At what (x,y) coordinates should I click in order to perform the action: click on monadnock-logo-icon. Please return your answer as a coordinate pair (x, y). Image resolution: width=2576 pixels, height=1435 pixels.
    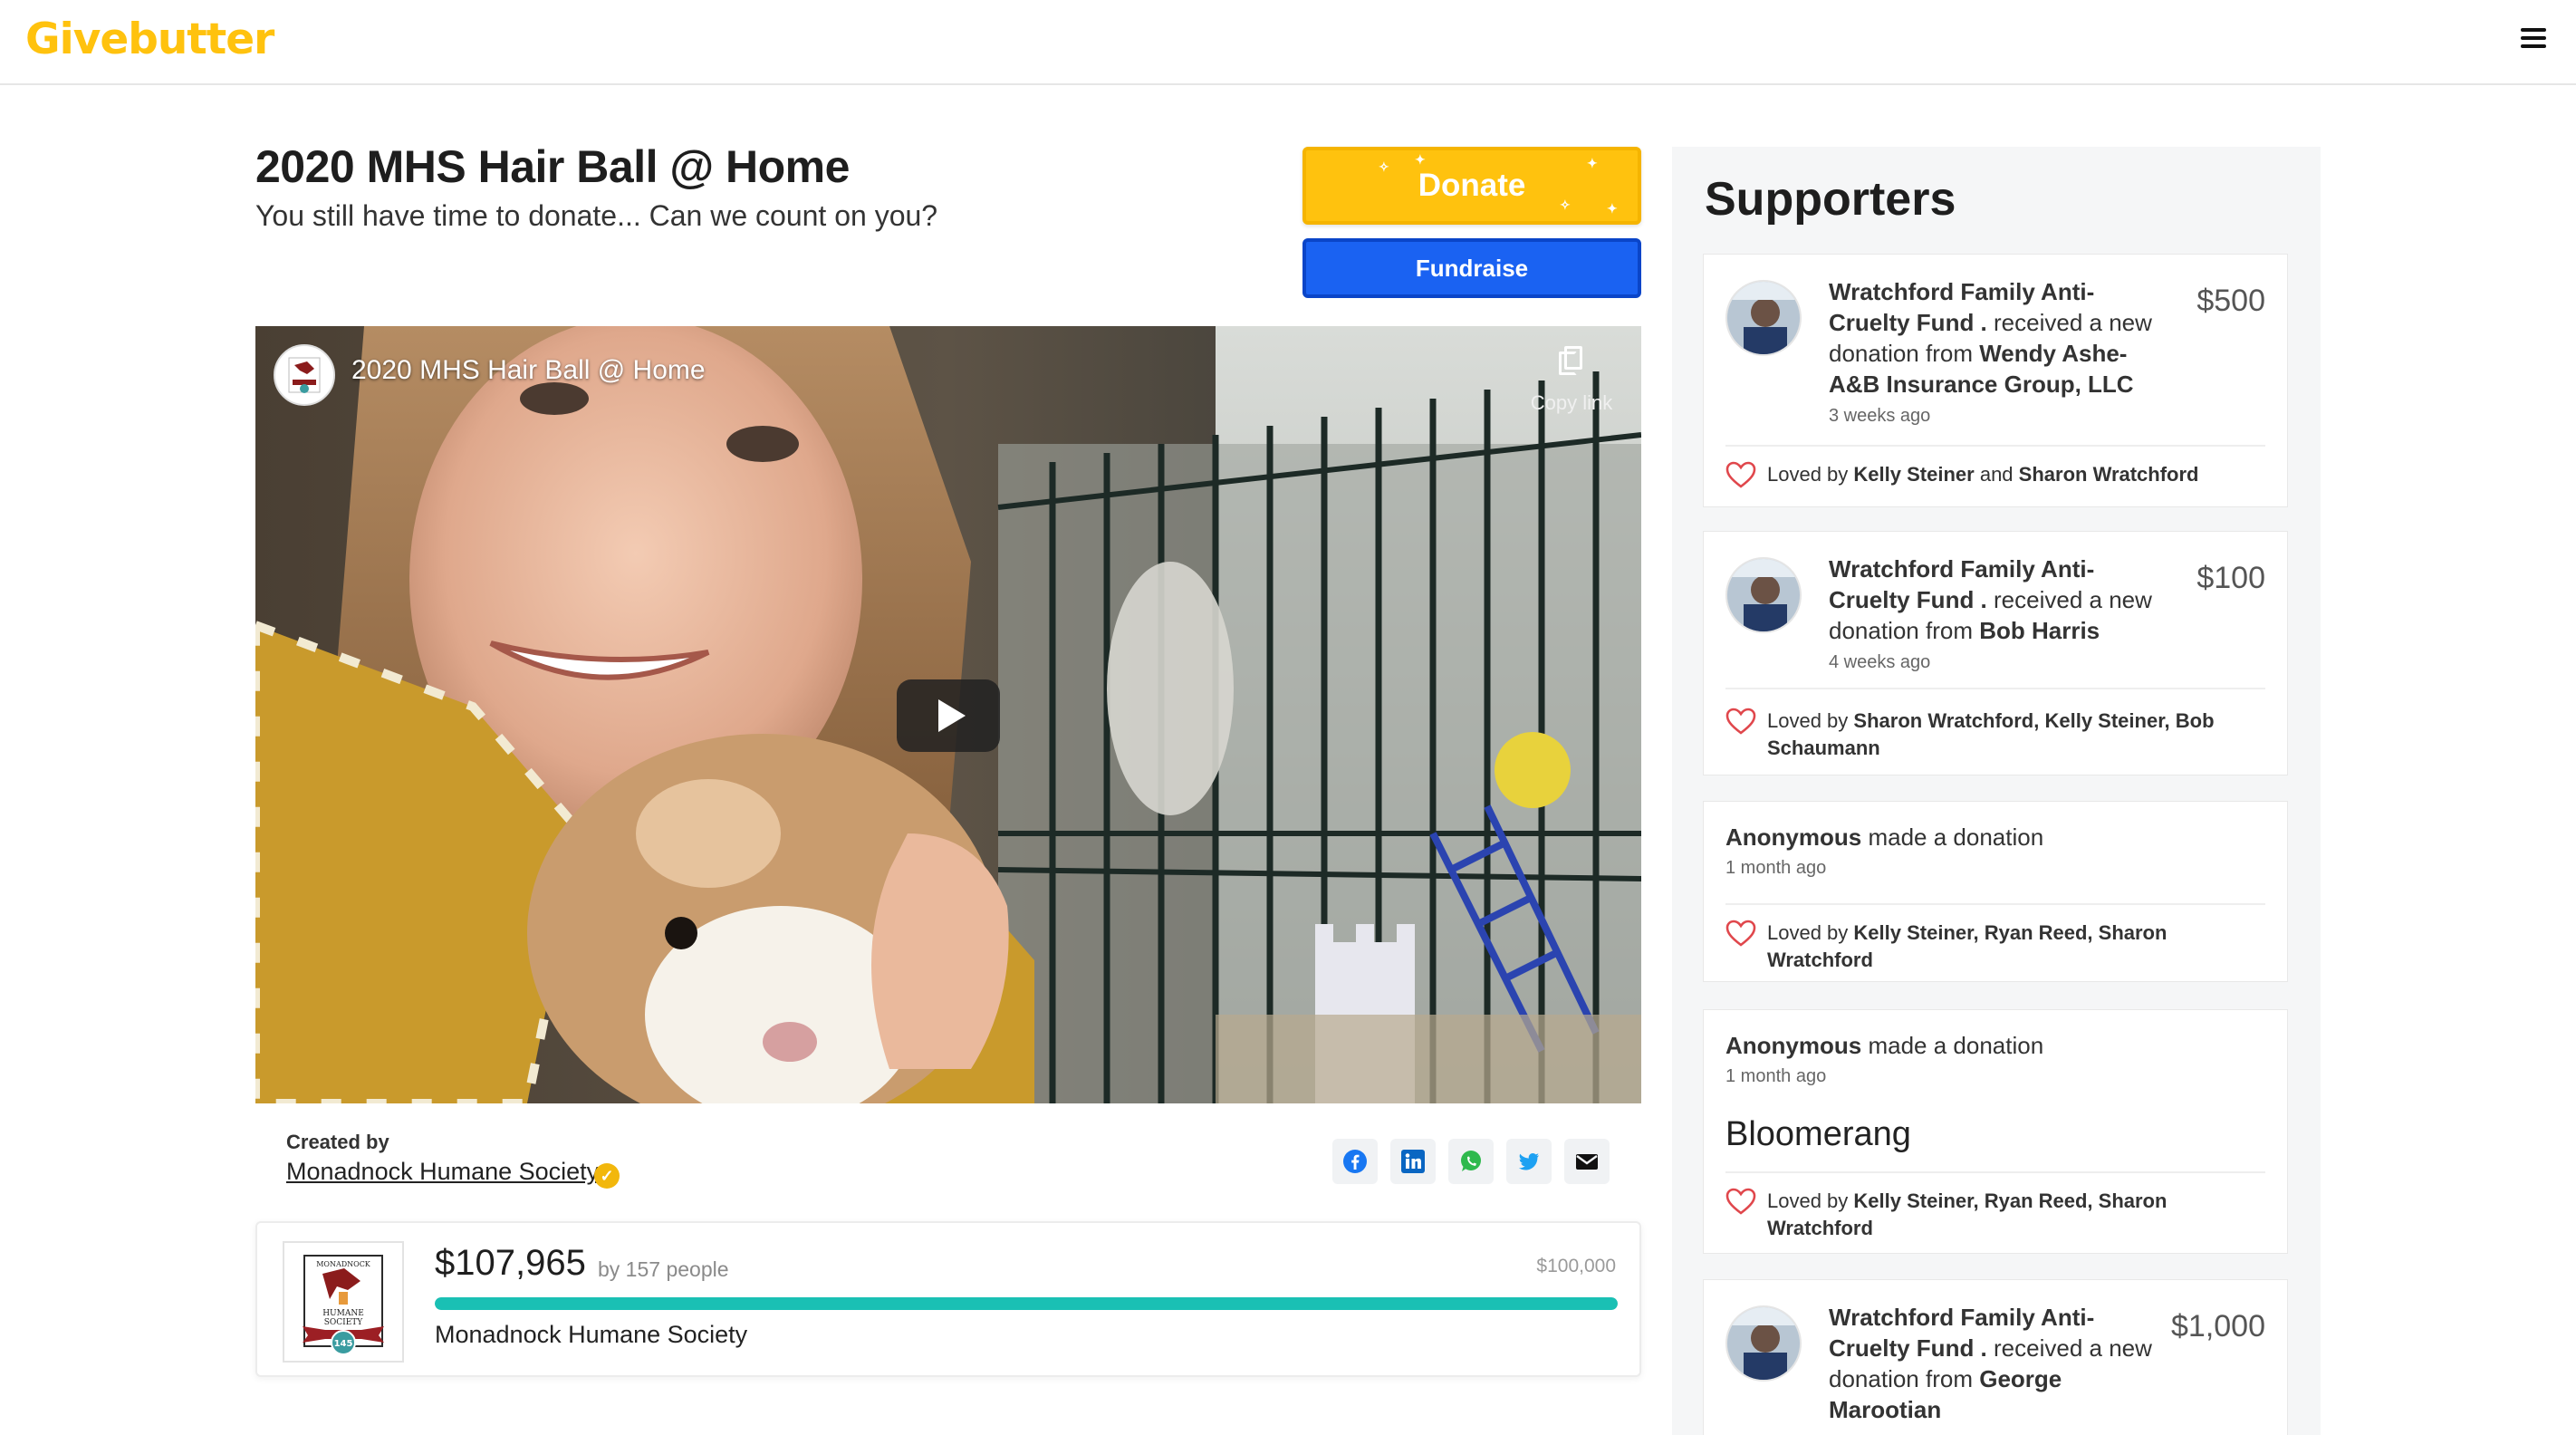
    Looking at the image, I should click on (304, 375).